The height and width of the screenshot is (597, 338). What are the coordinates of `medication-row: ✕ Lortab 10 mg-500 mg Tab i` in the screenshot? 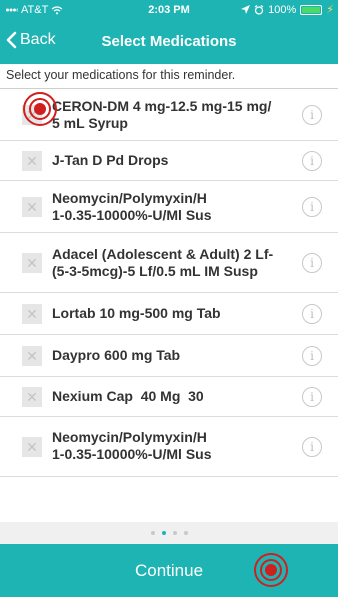 It's located at (169, 314).